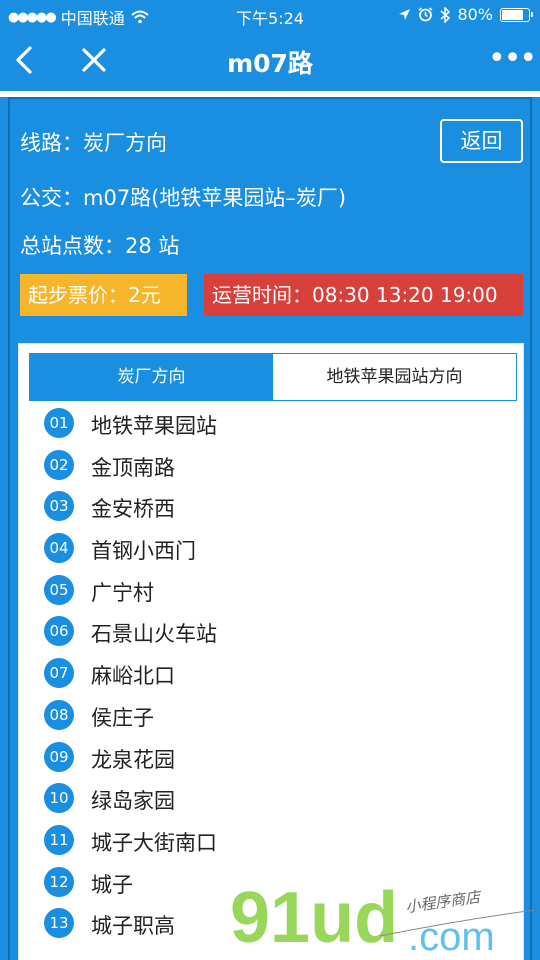 This screenshot has height=960, width=540. I want to click on stop-name: 绿岛家园, so click(133, 801).